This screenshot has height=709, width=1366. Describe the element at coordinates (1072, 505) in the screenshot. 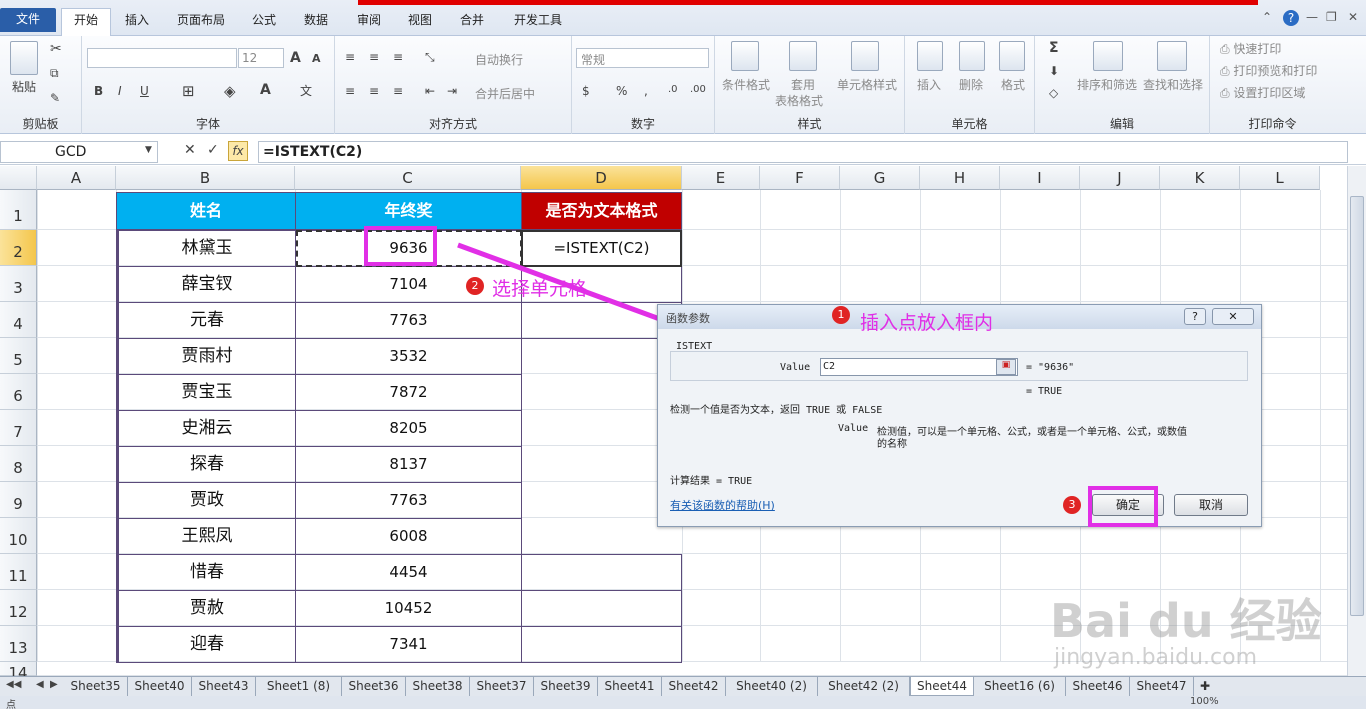

I see `badge-3: 3` at that location.